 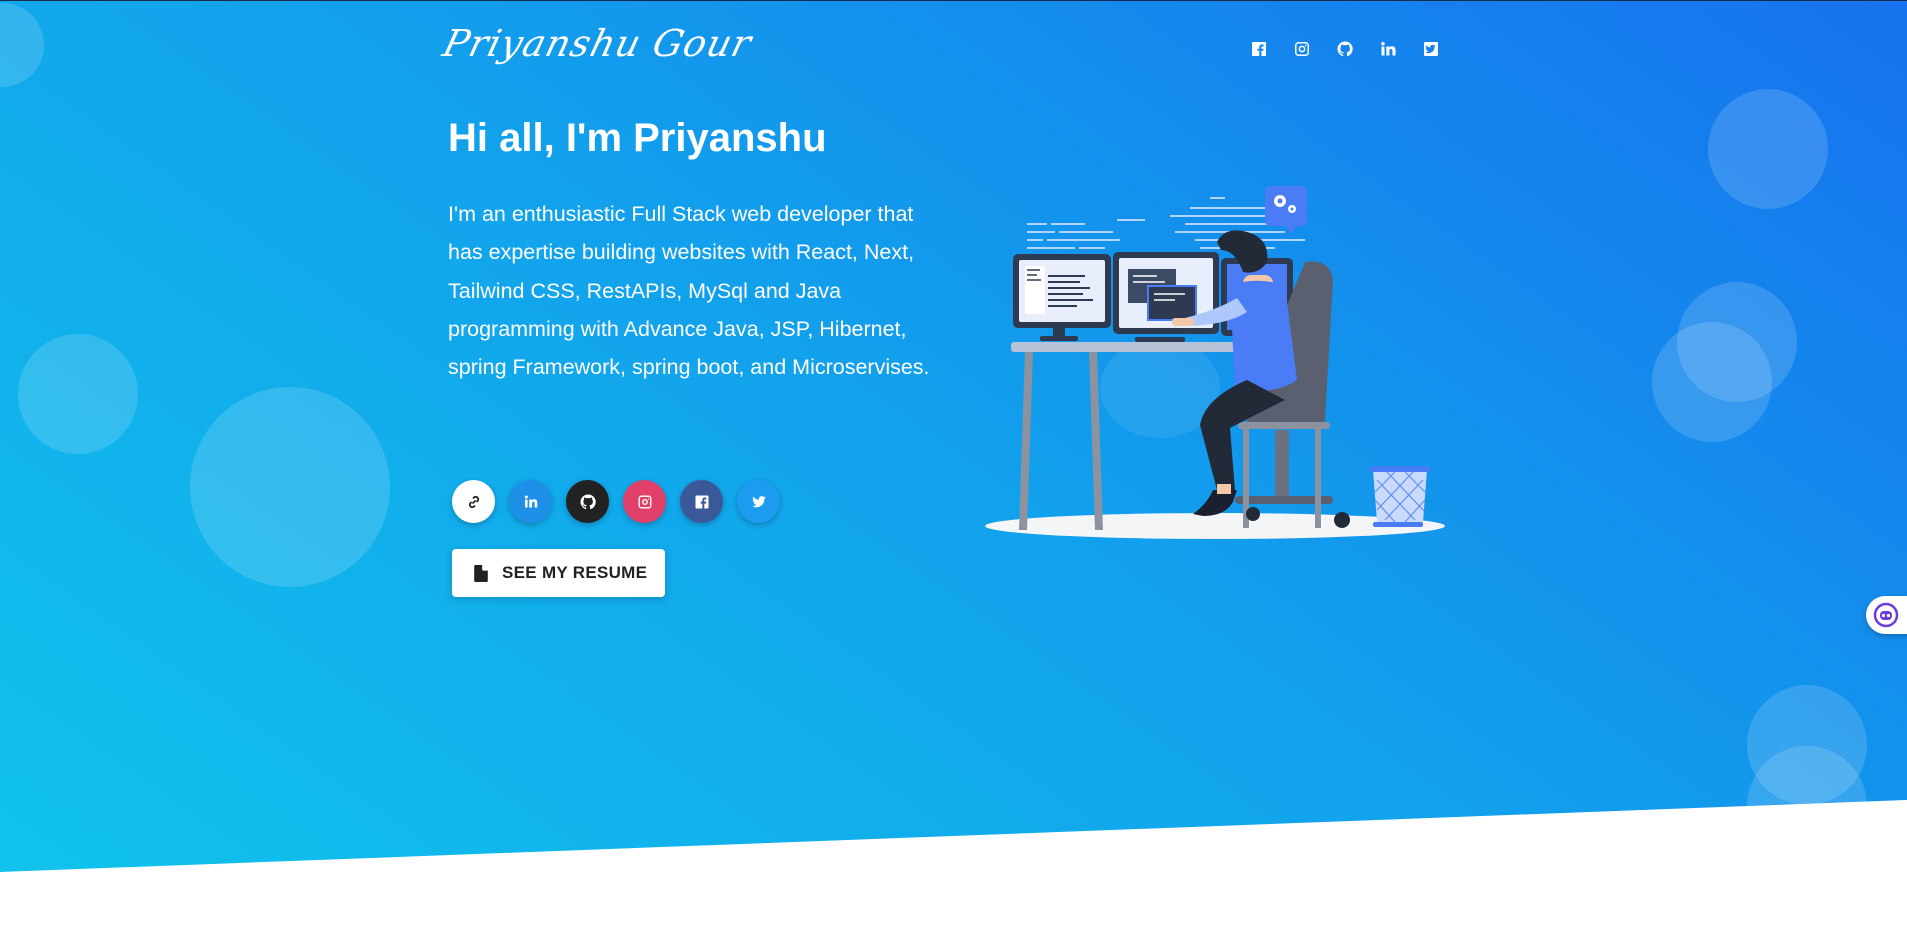 What do you see at coordinates (1062, 297) in the screenshot?
I see `left-monitor` at bounding box center [1062, 297].